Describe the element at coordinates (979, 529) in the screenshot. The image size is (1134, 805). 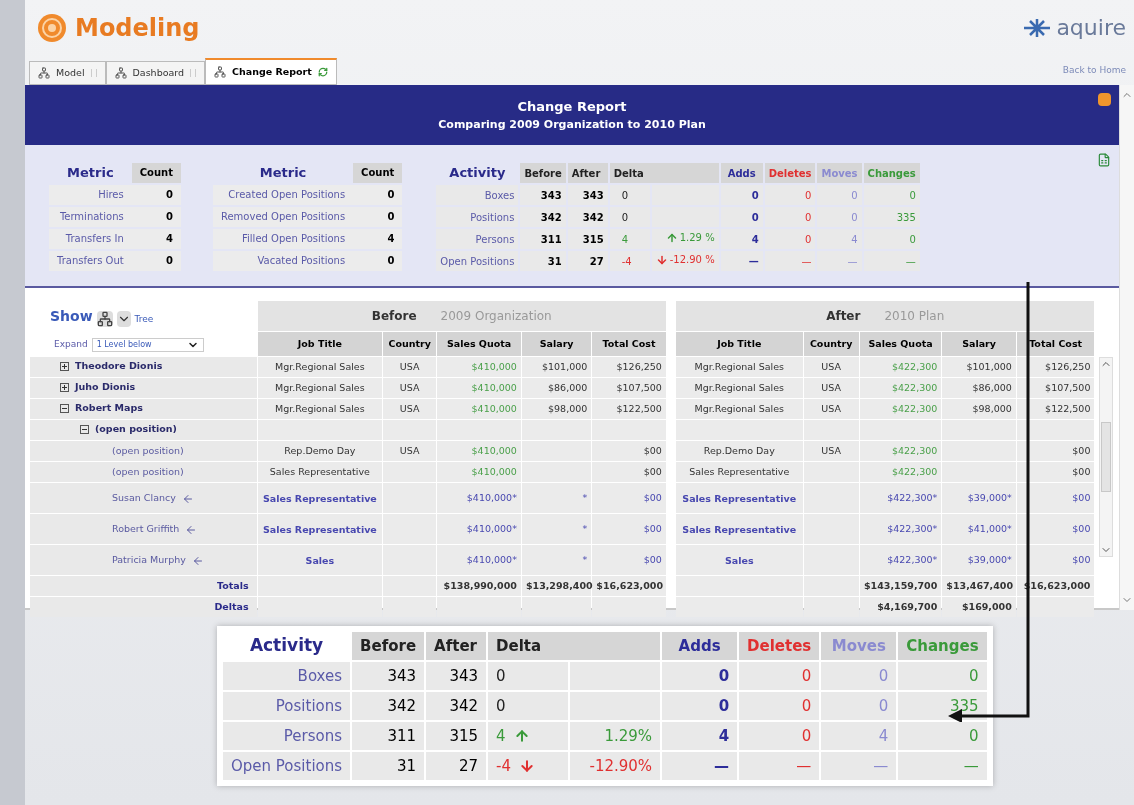
I see `table-cell: $41,000*` at that location.